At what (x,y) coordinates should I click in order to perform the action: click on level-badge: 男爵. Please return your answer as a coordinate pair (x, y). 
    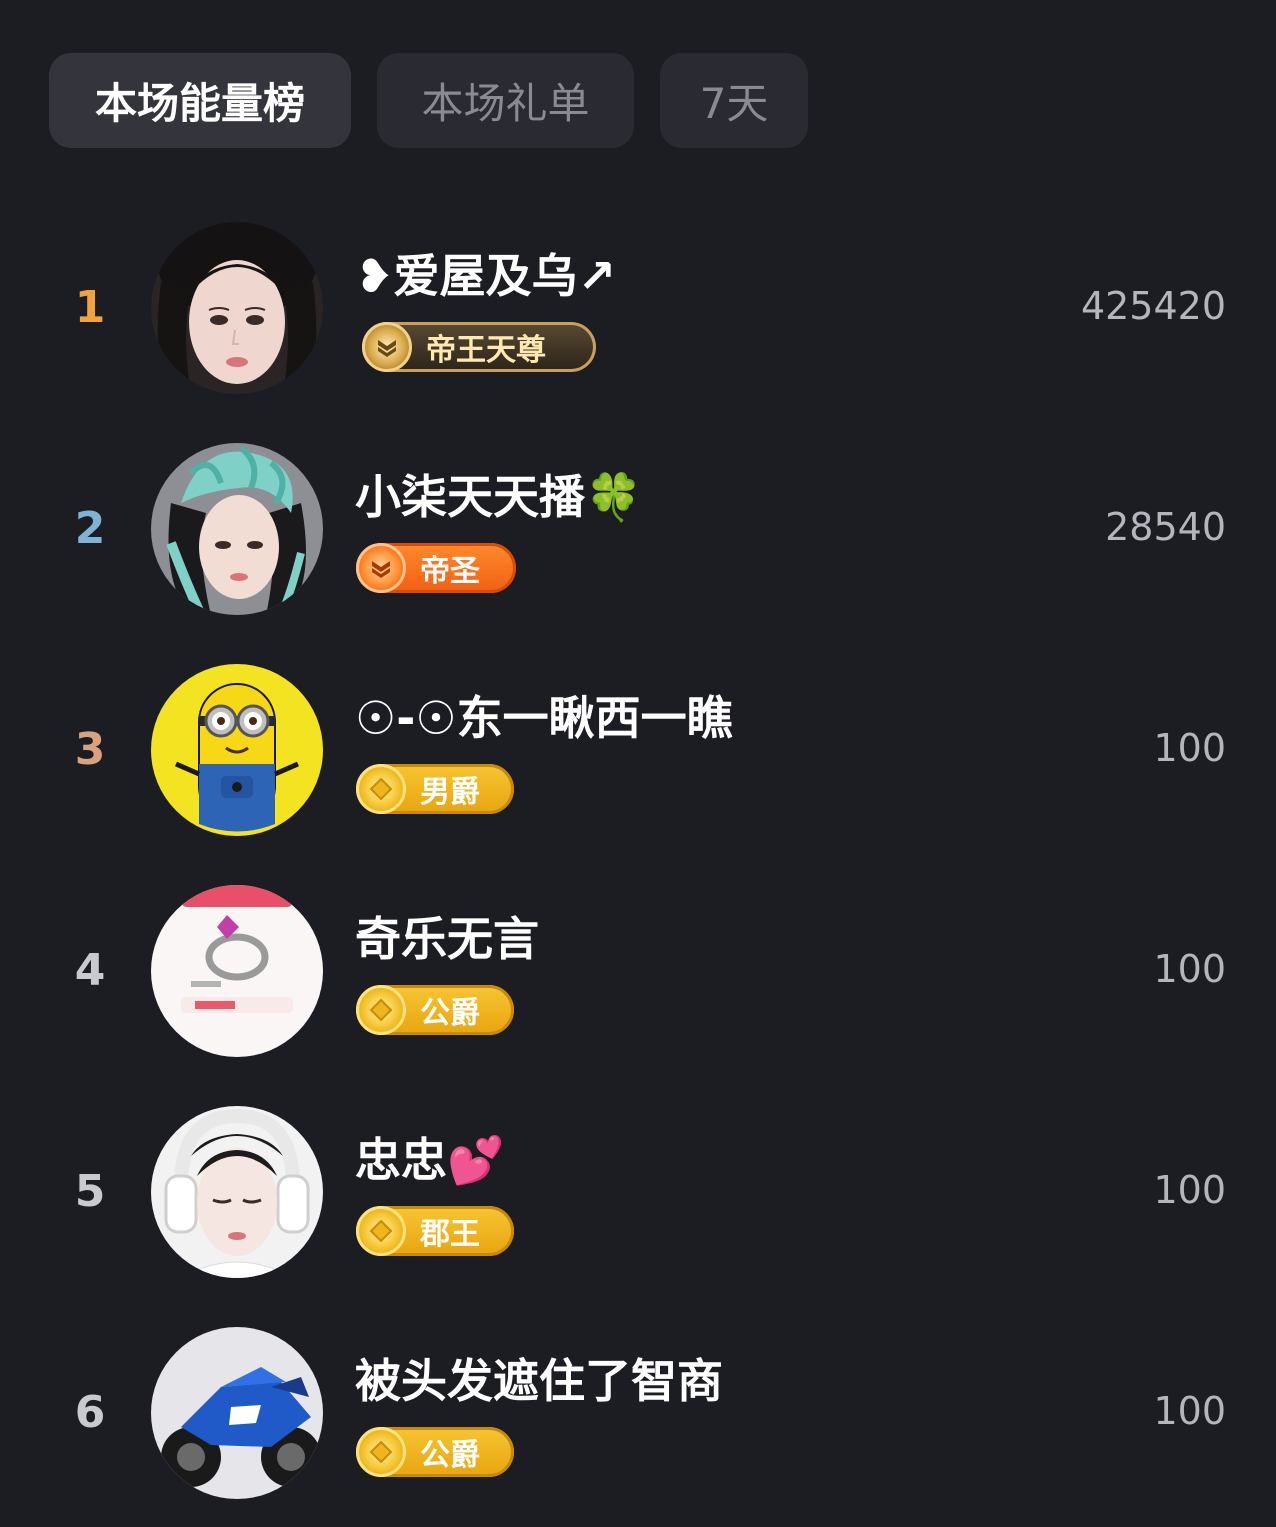
    Looking at the image, I should click on (435, 789).